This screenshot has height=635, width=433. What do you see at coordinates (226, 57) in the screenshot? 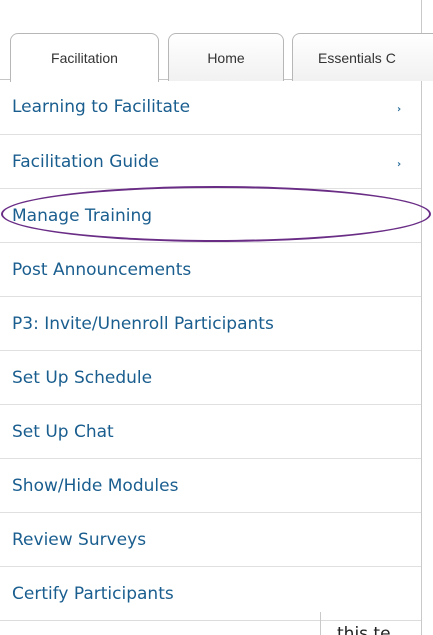
I see `tab-home: Home` at bounding box center [226, 57].